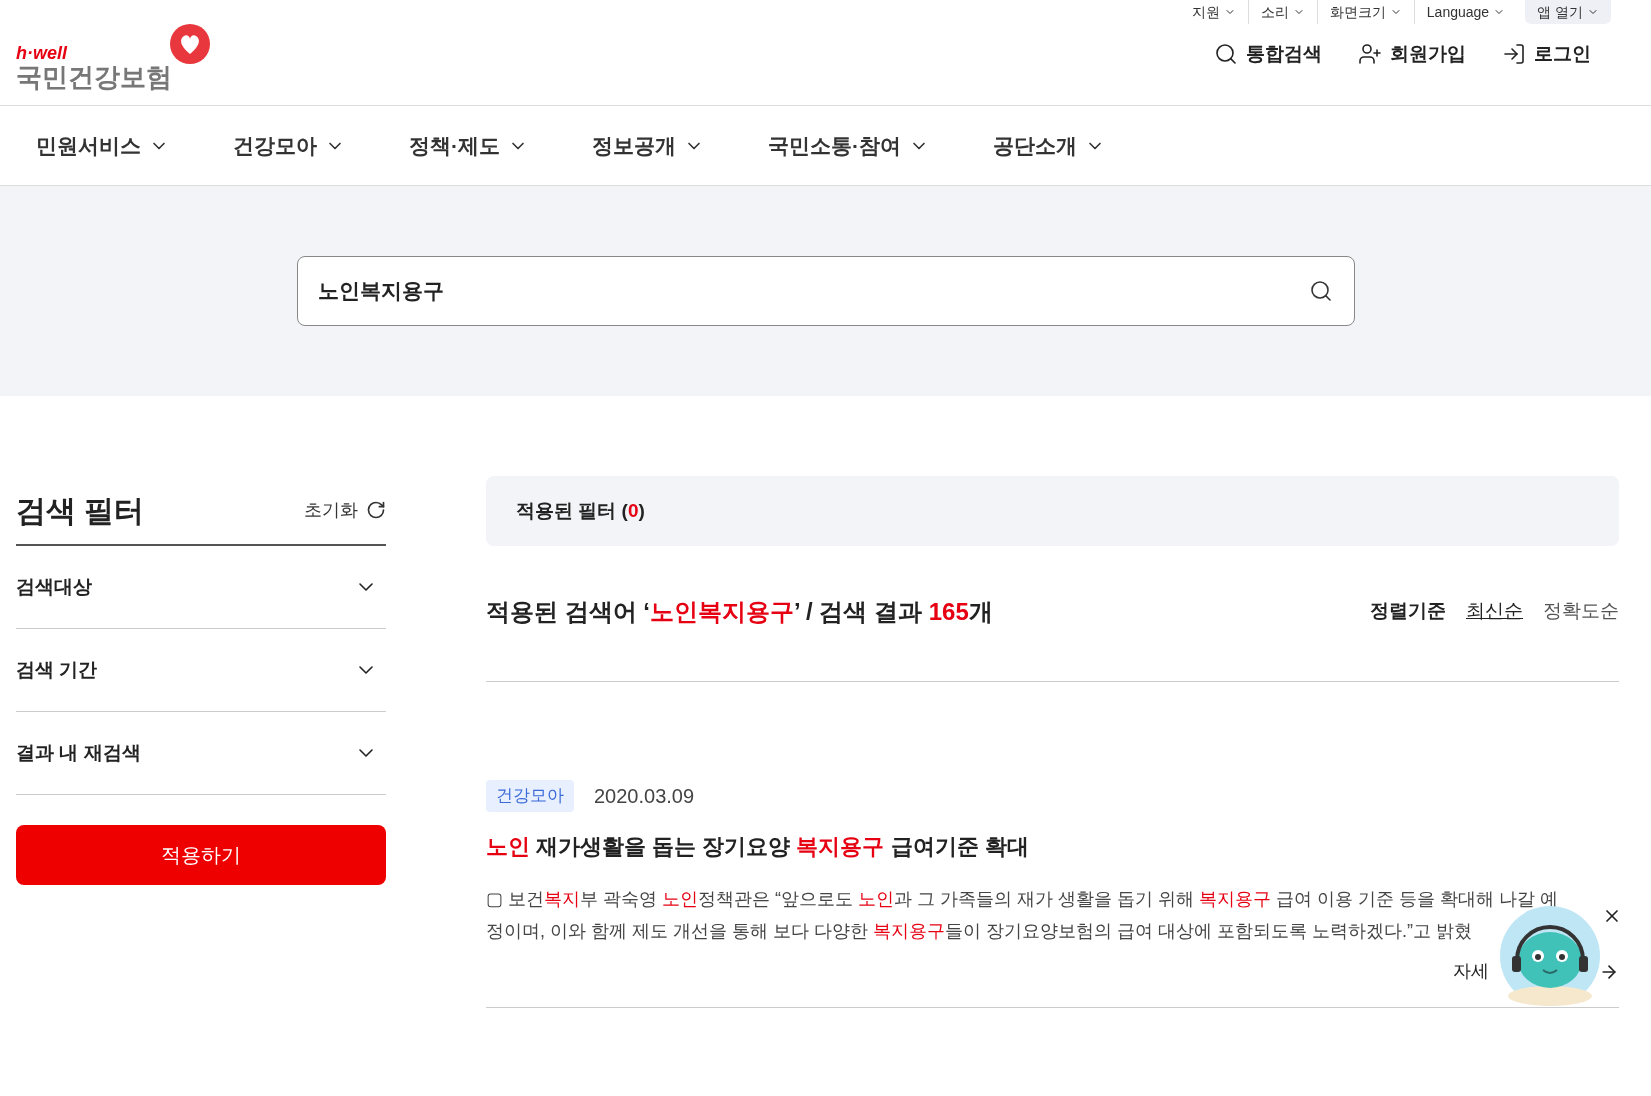 This screenshot has height=1096, width=1651. I want to click on header-link: 로그인, so click(1546, 54).